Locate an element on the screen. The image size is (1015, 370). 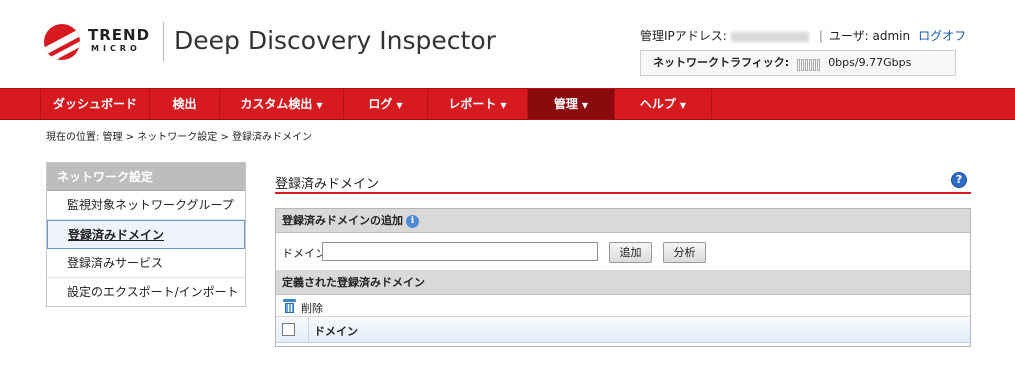
nav-reports: レポート ▼ is located at coordinates (477, 104).